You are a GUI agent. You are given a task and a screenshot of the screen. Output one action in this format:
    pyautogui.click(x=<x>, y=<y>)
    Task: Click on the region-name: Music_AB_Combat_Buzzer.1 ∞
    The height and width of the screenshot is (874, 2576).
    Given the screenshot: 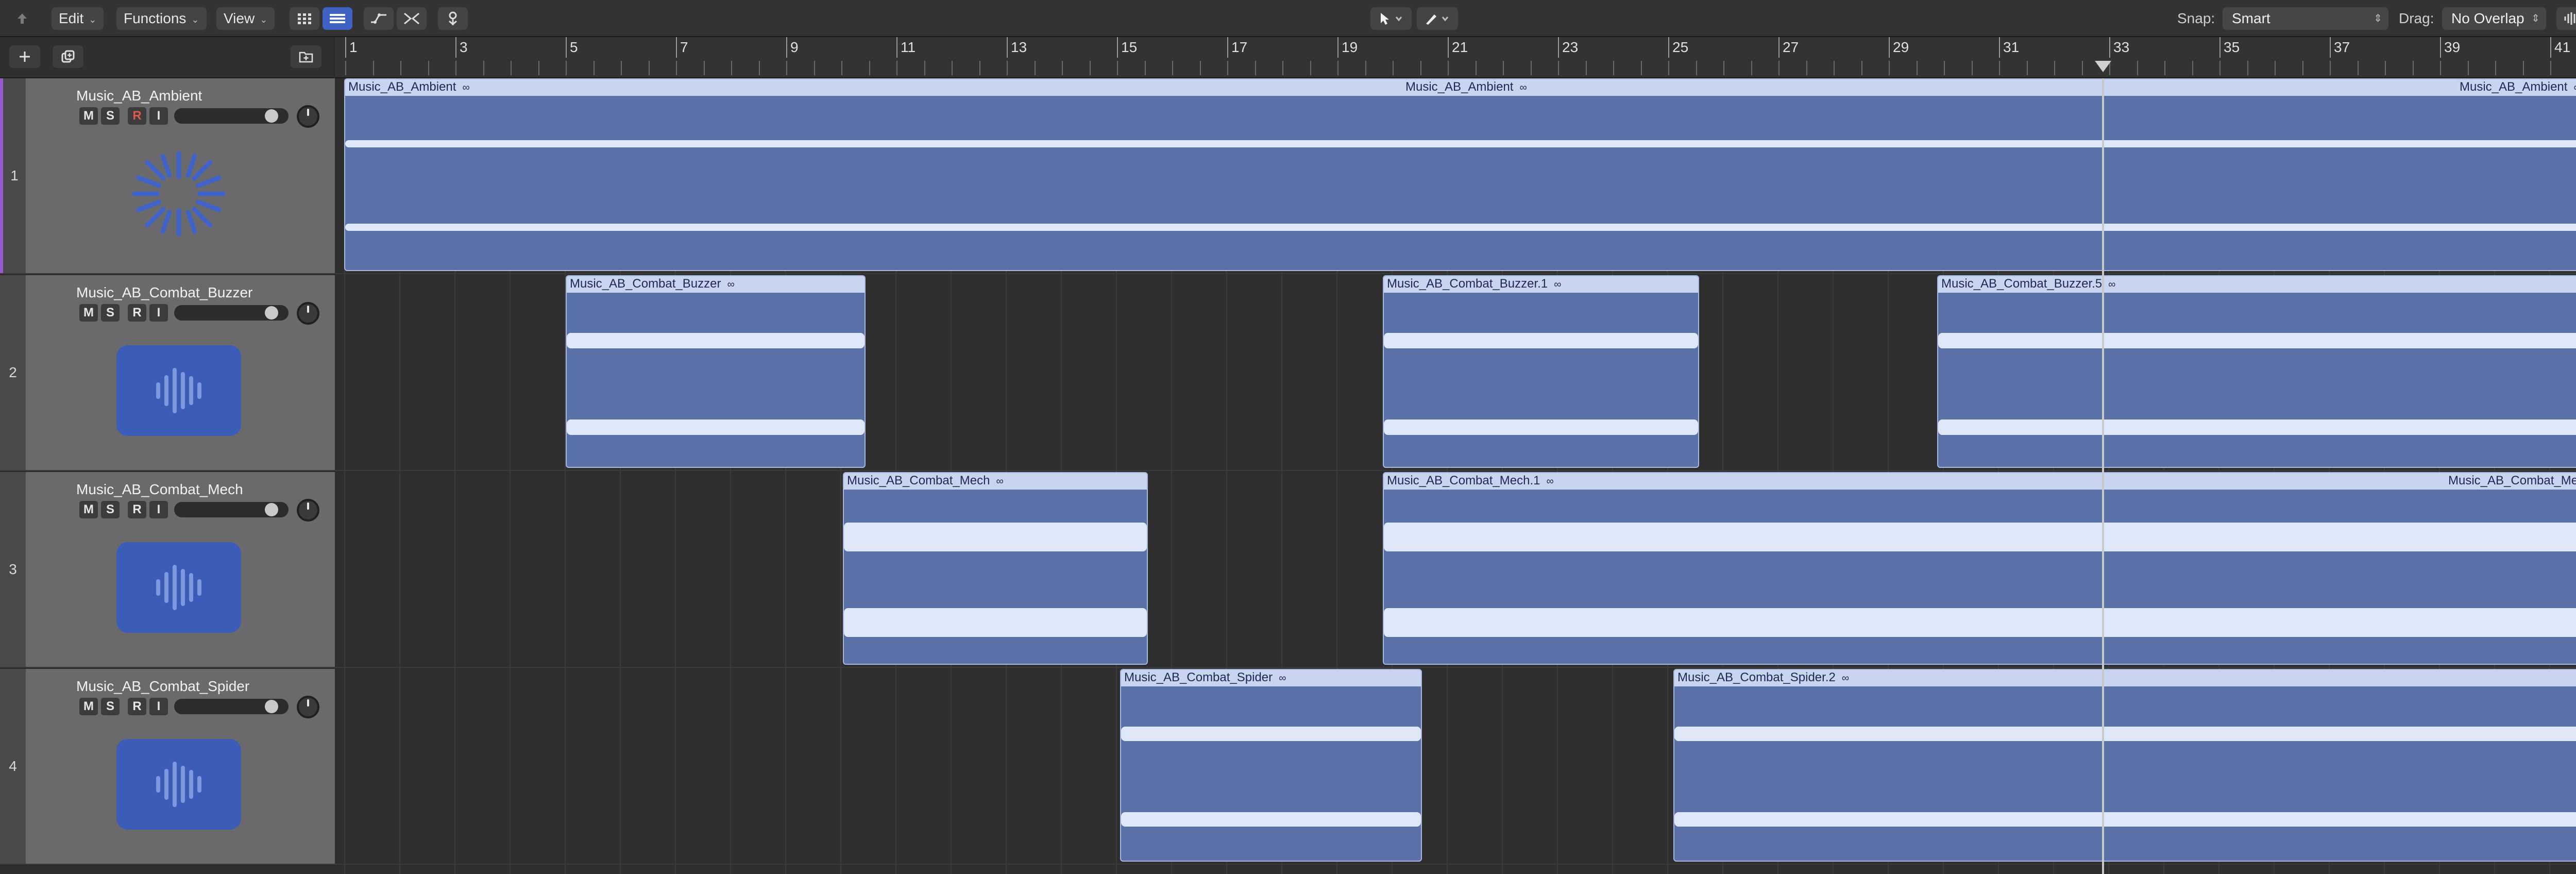 What is the action you would take?
    pyautogui.click(x=1474, y=284)
    